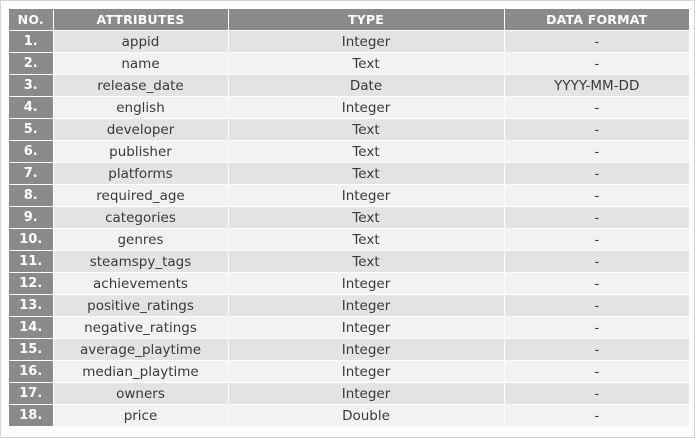  I want to click on table-row: 18. price Double -, so click(349, 415).